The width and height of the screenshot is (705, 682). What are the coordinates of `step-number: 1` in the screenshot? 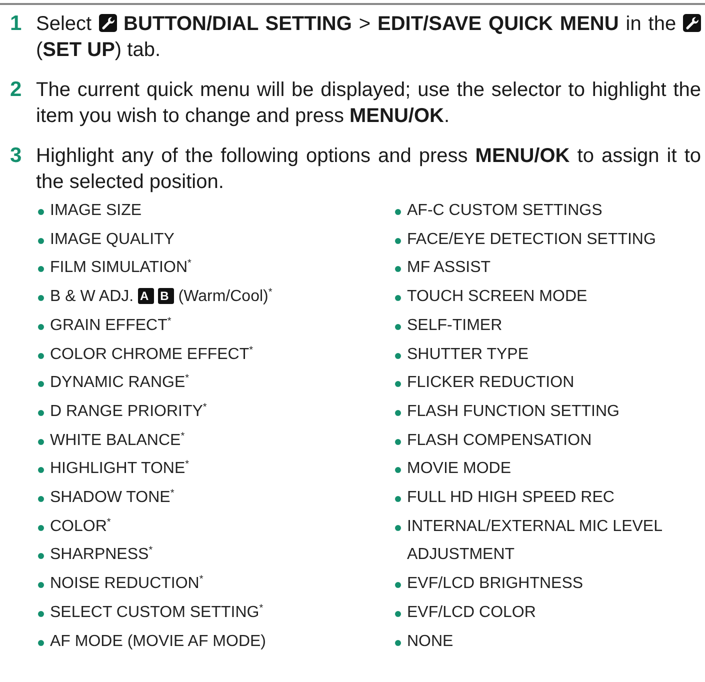 It's located at (16, 24).